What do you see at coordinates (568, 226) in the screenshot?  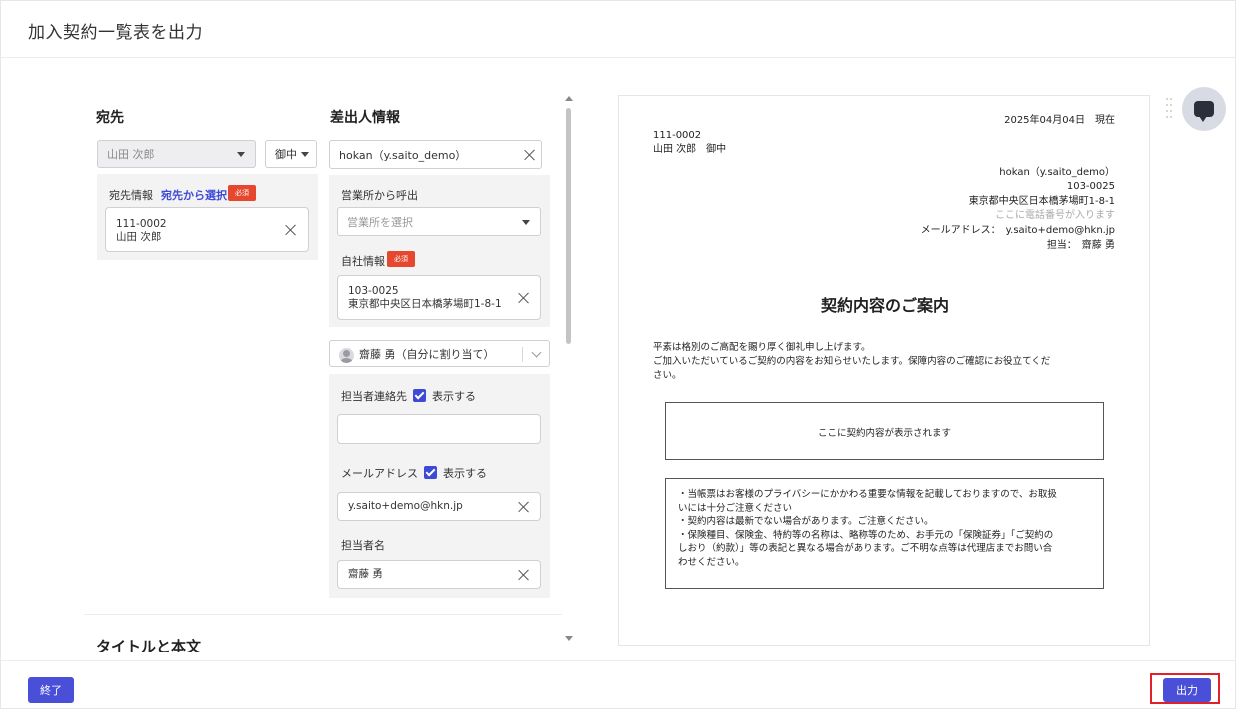 I see `scroll-thumb` at bounding box center [568, 226].